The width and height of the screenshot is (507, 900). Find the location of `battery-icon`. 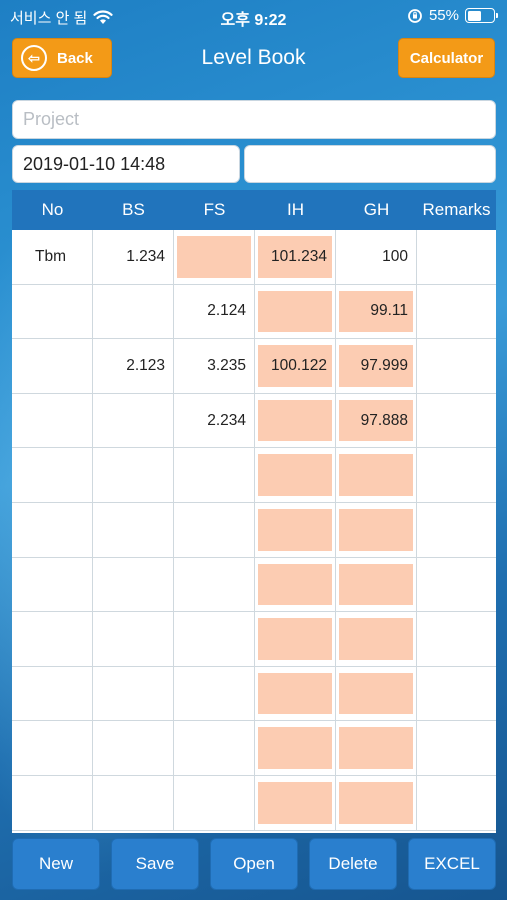

battery-icon is located at coordinates (481, 15).